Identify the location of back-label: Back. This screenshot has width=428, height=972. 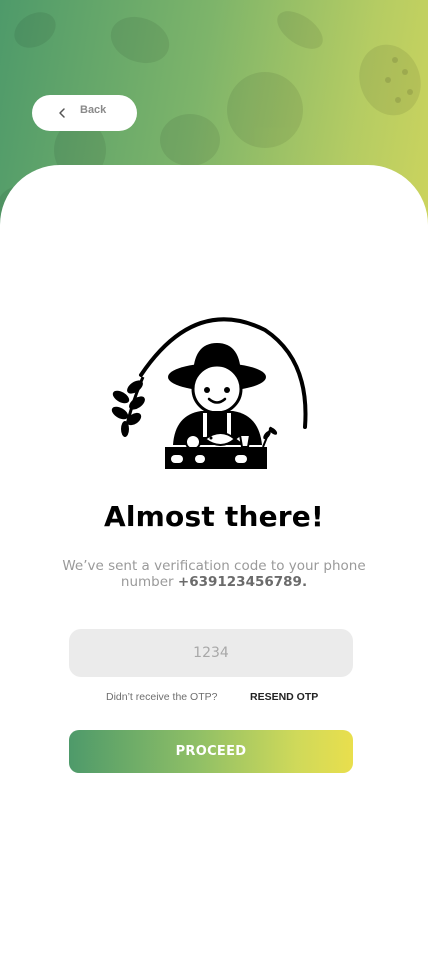
(93, 110).